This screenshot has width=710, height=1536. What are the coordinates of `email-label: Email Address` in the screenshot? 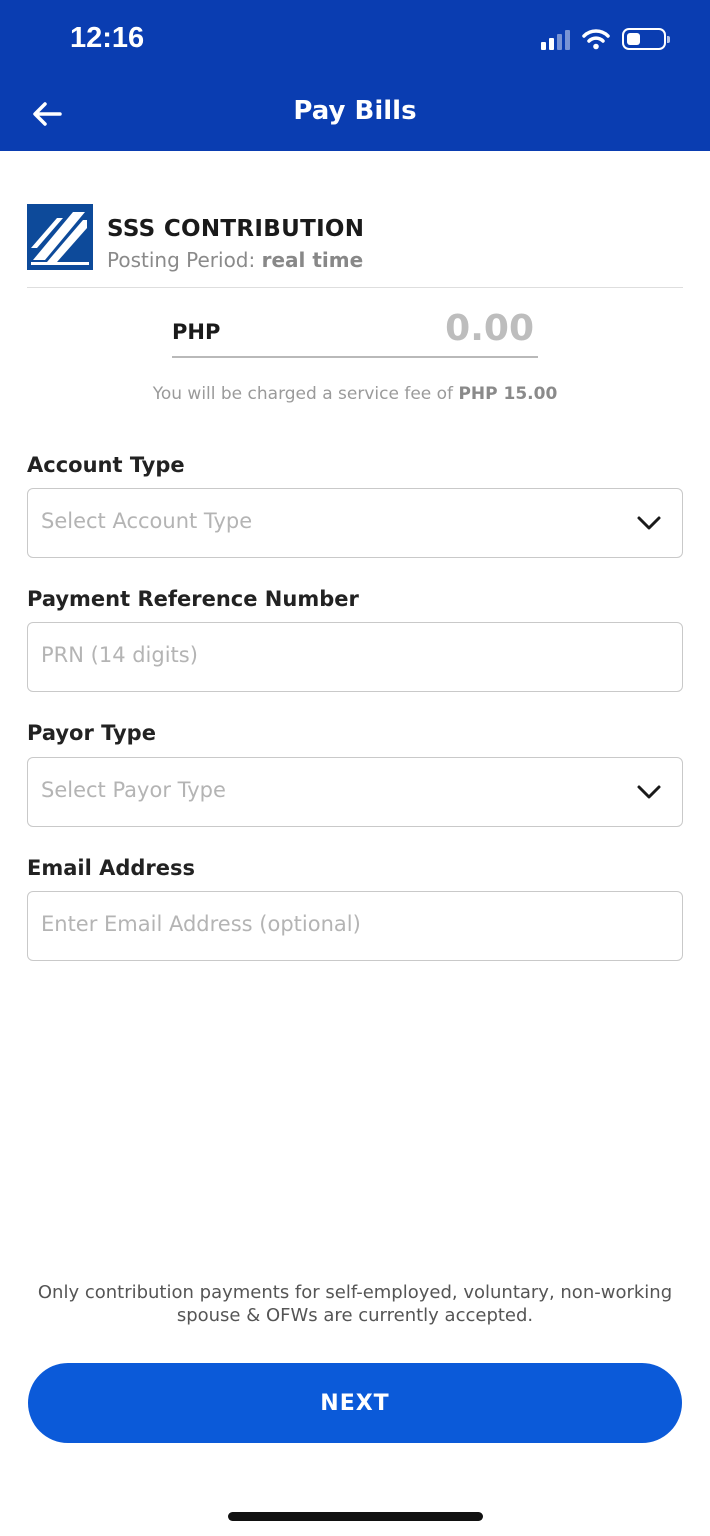 It's located at (111, 868).